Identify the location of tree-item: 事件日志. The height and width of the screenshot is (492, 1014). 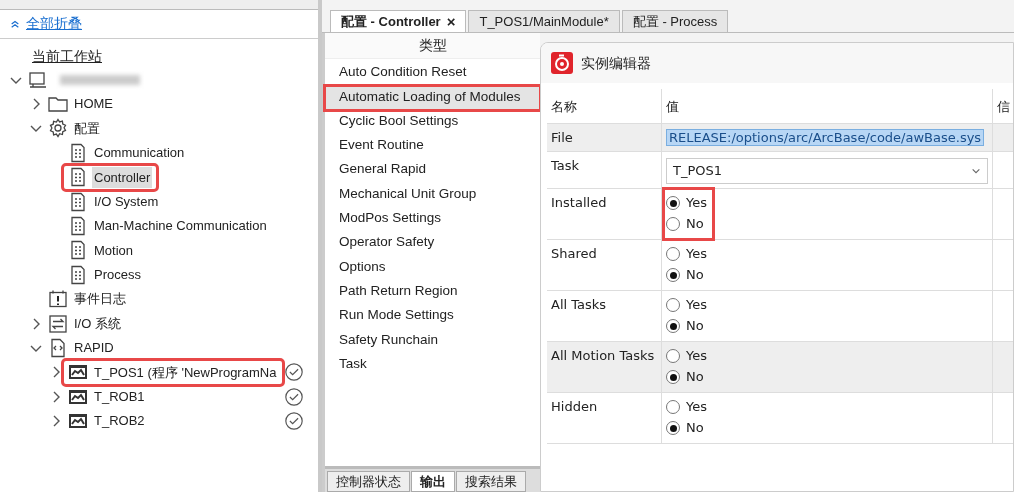
(100, 299).